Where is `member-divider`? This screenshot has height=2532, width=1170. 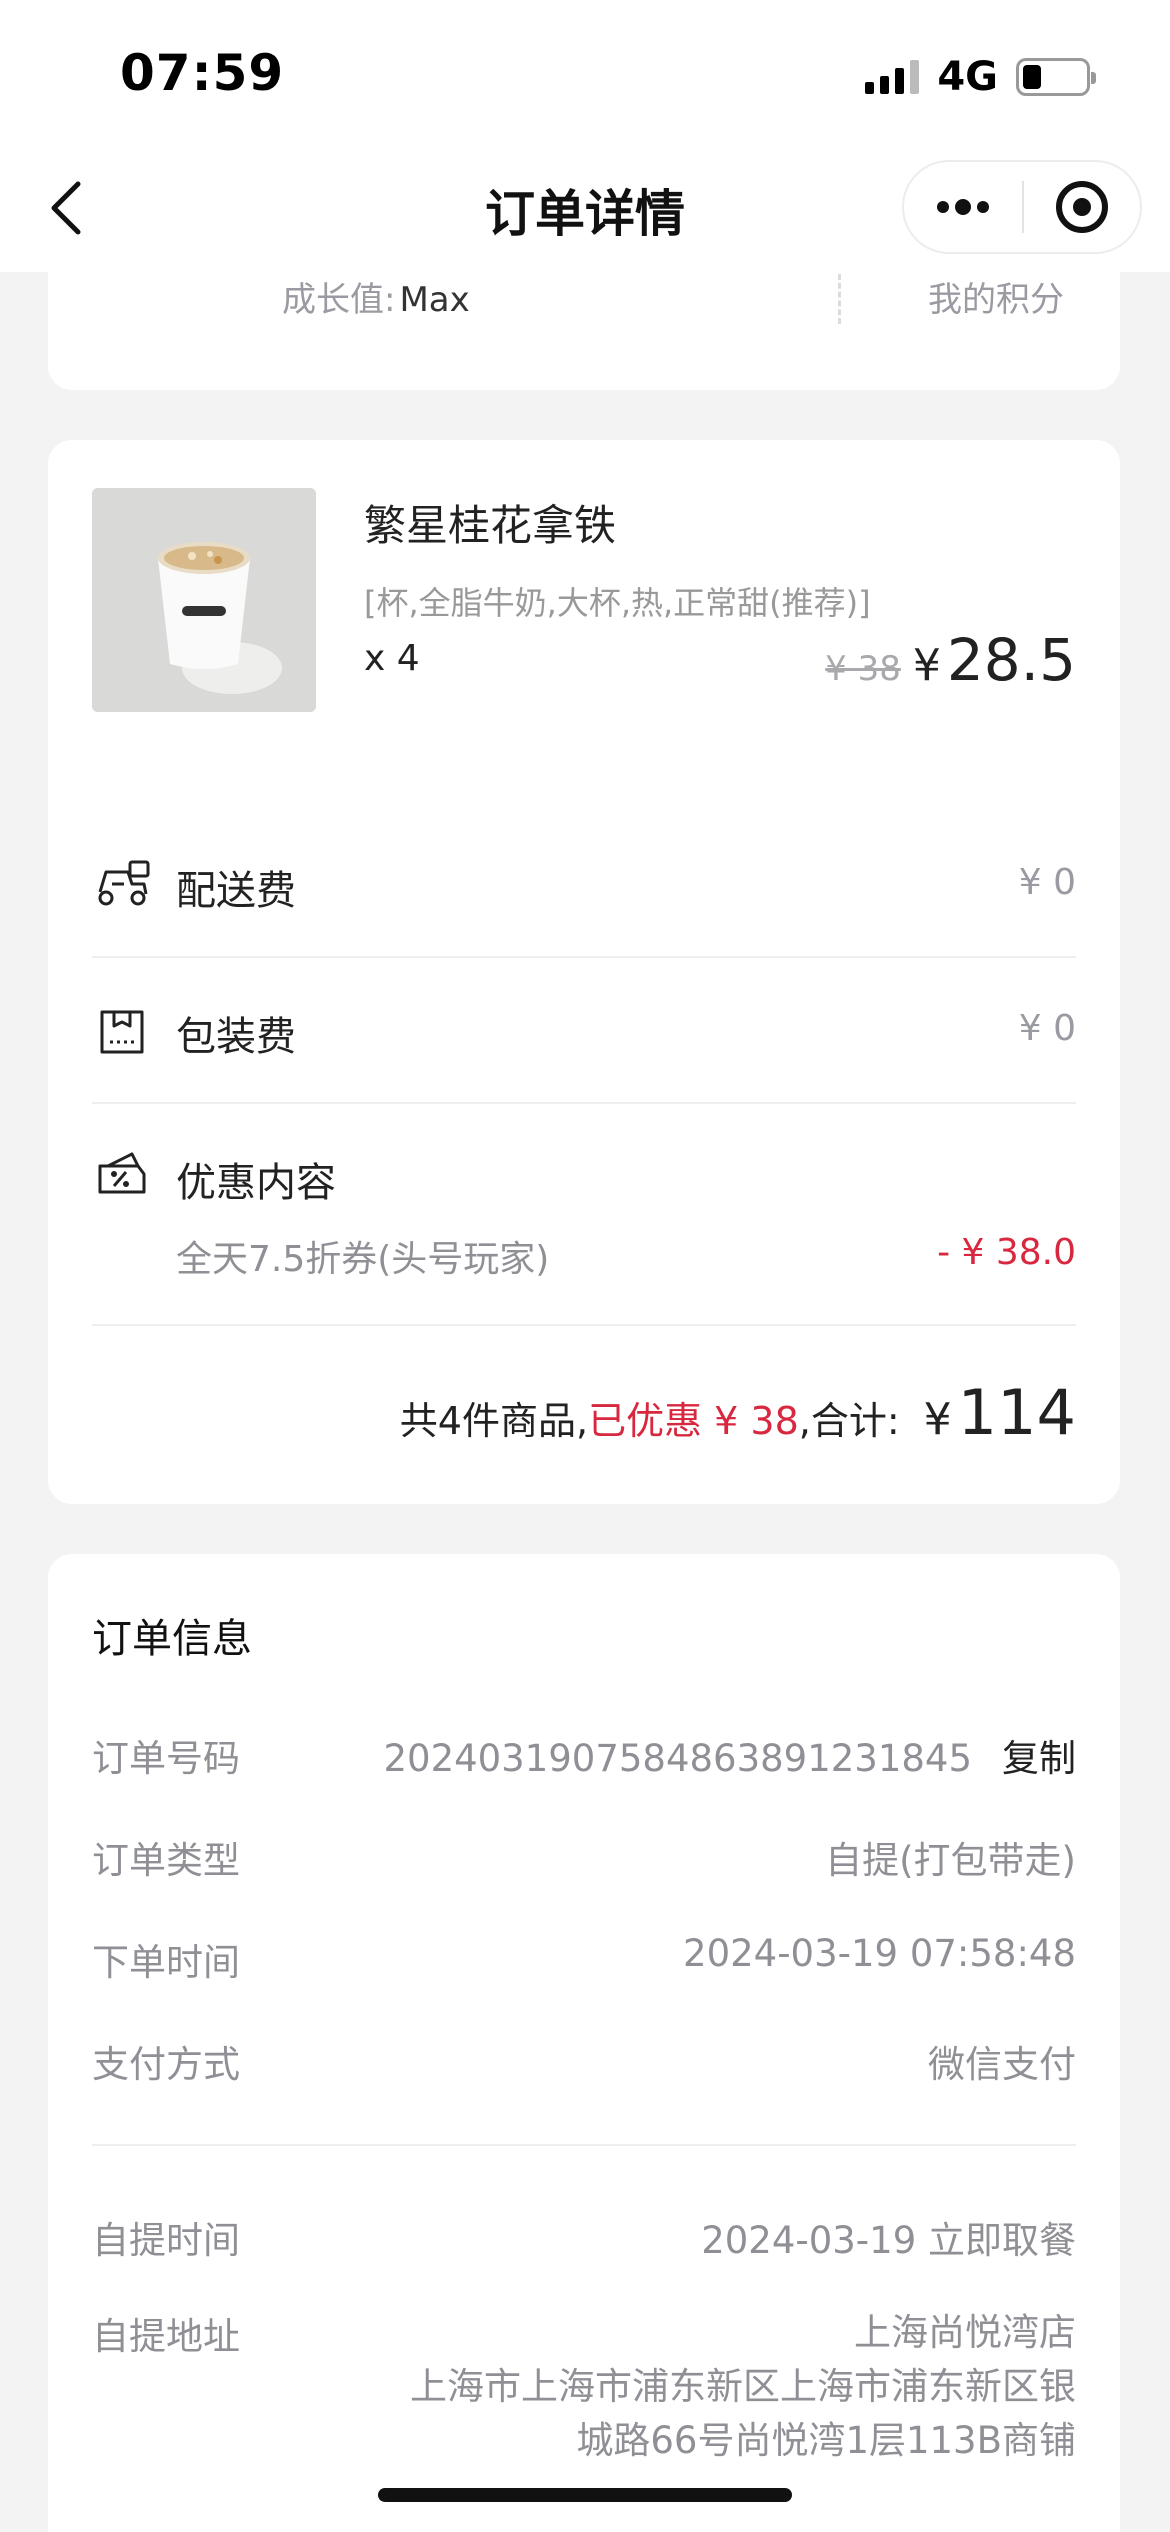
member-divider is located at coordinates (839, 299).